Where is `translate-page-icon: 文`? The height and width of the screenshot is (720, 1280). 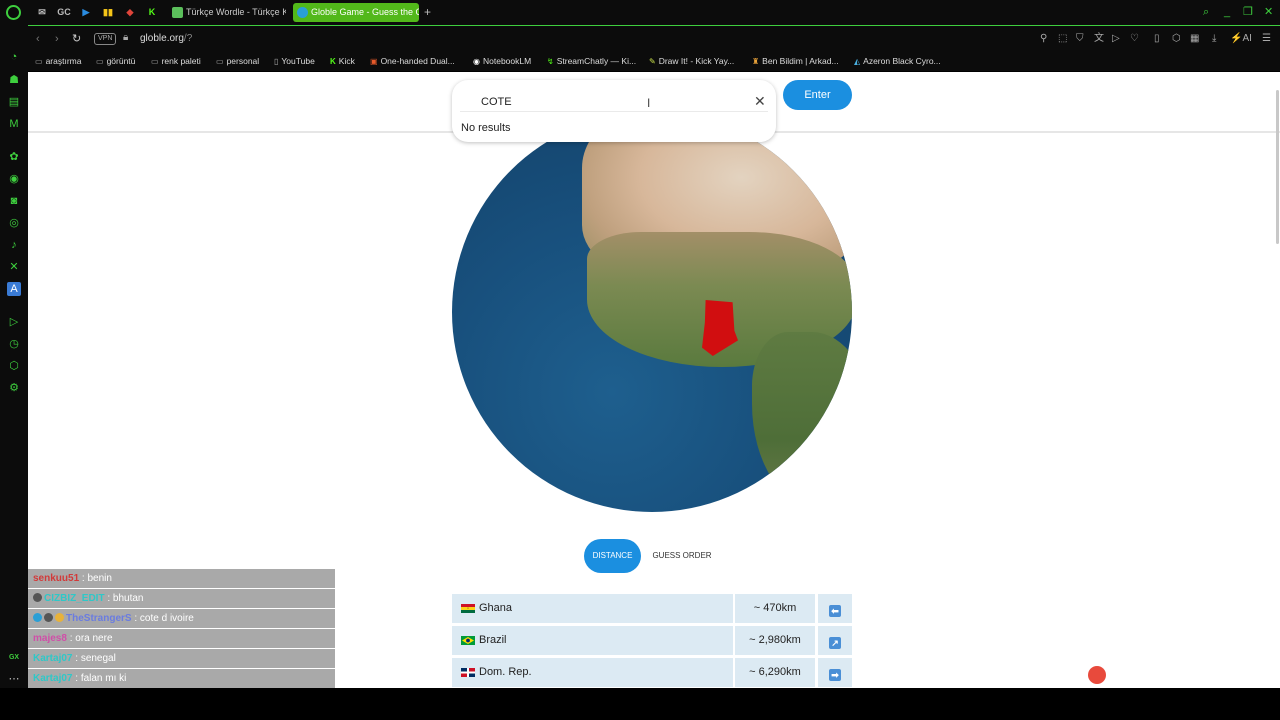
translate-page-icon: 文 is located at coordinates (1099, 39).